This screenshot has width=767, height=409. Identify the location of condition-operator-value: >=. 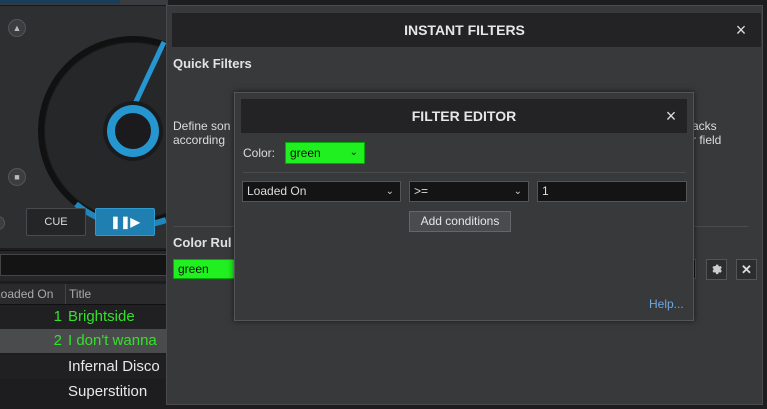
(421, 191).